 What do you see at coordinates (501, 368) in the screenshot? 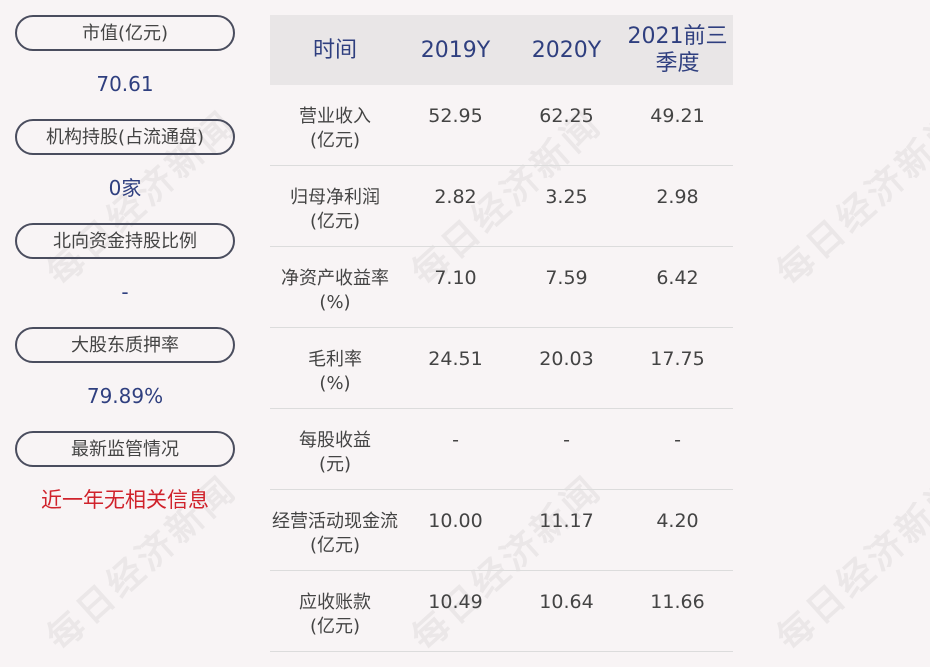
I see `table-row: 毛利率 (%) 24.51 20.03 17.75` at bounding box center [501, 368].